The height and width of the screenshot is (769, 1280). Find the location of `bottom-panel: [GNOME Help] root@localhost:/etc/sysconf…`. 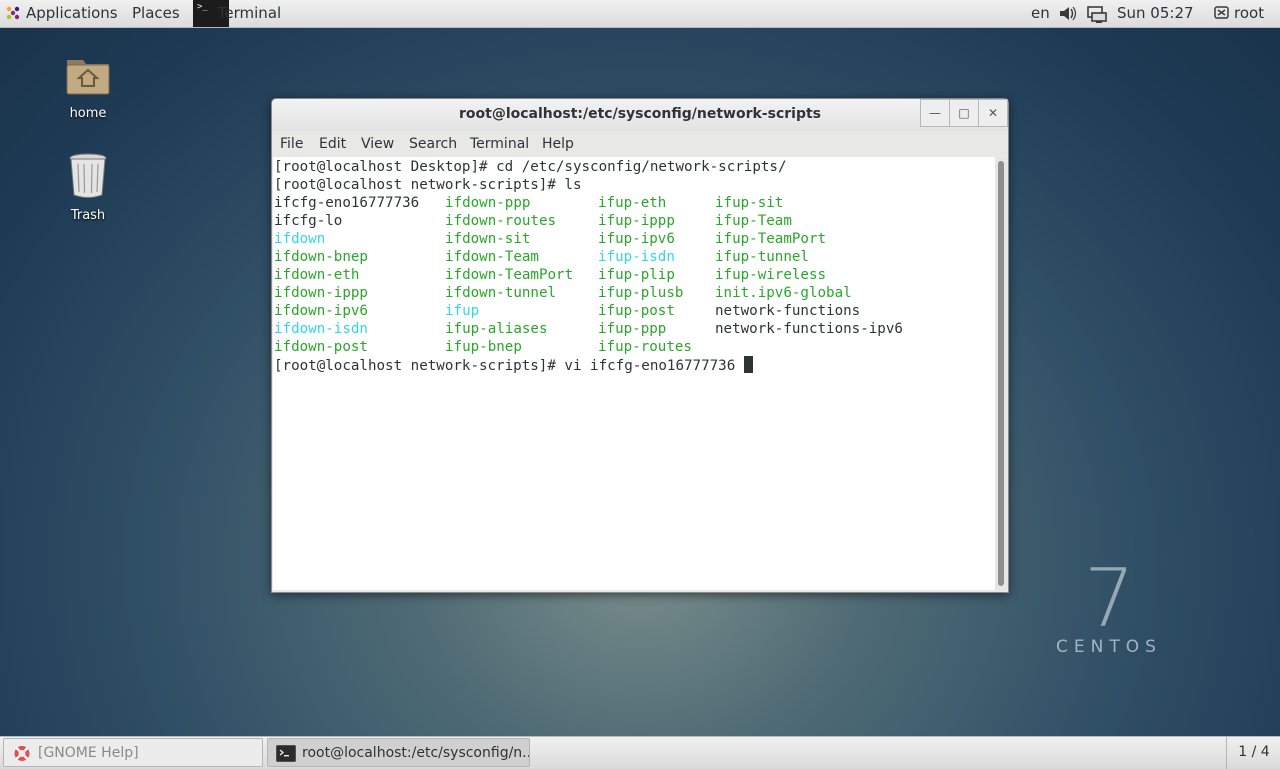

bottom-panel: [GNOME Help] root@localhost:/etc/sysconf… is located at coordinates (640, 752).